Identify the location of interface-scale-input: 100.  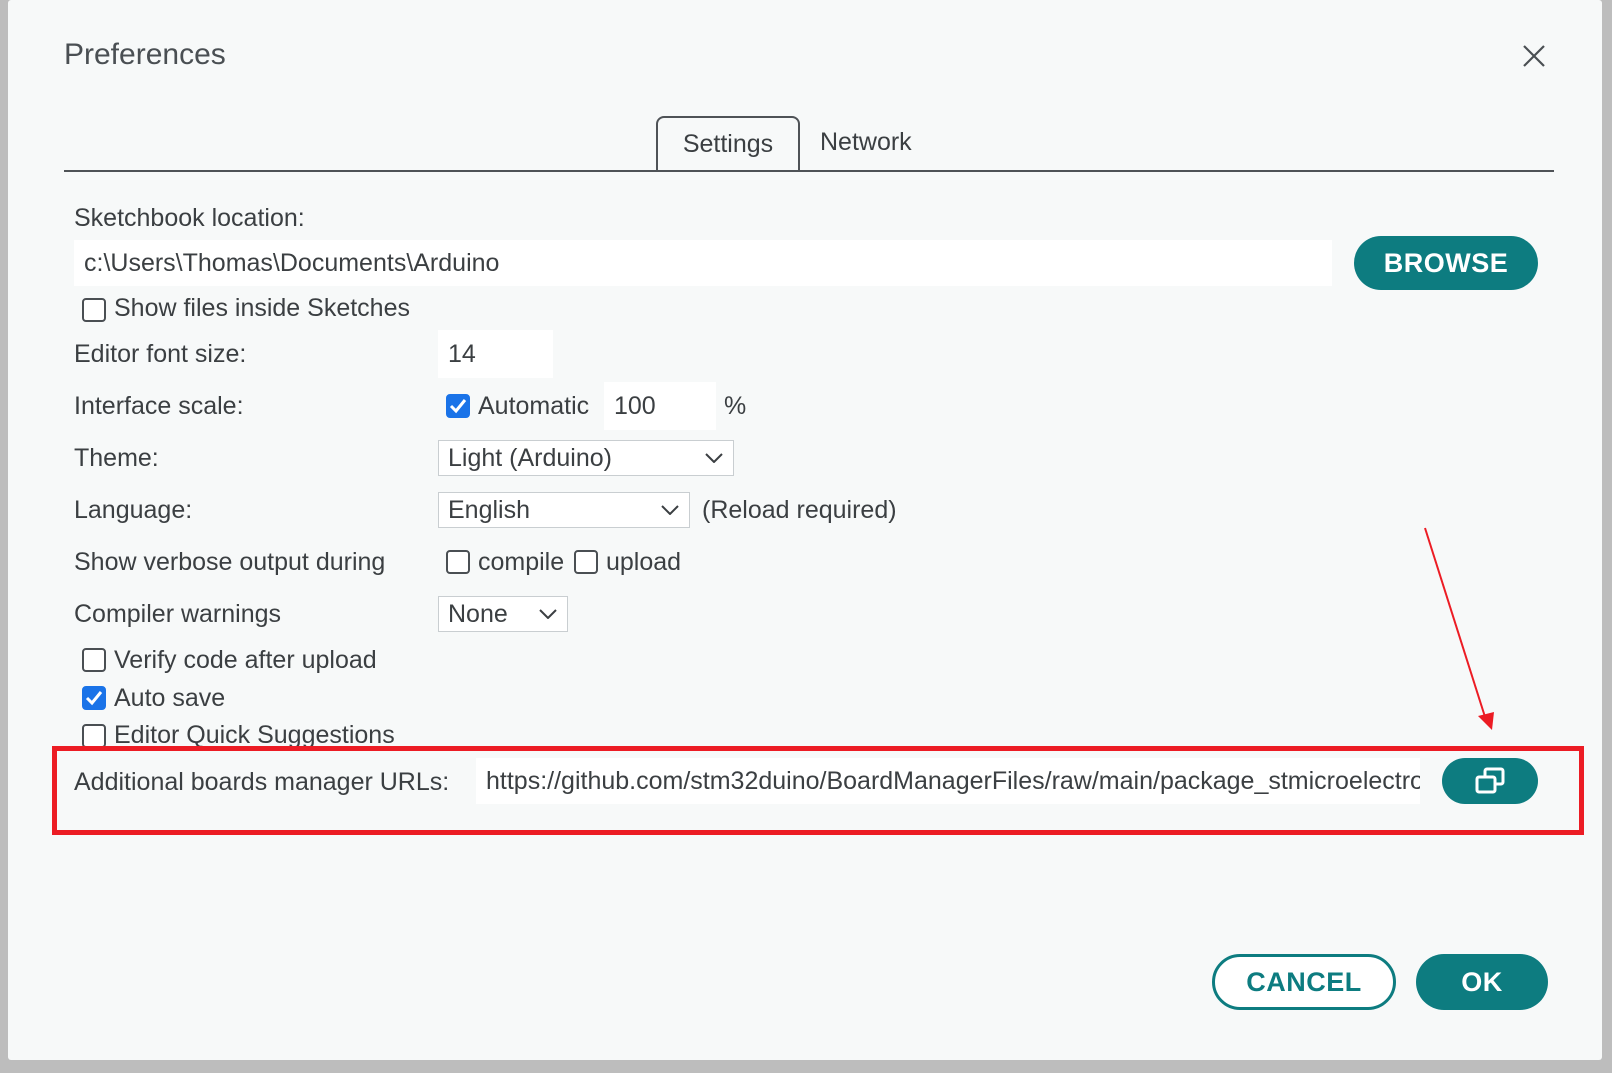
(660, 406).